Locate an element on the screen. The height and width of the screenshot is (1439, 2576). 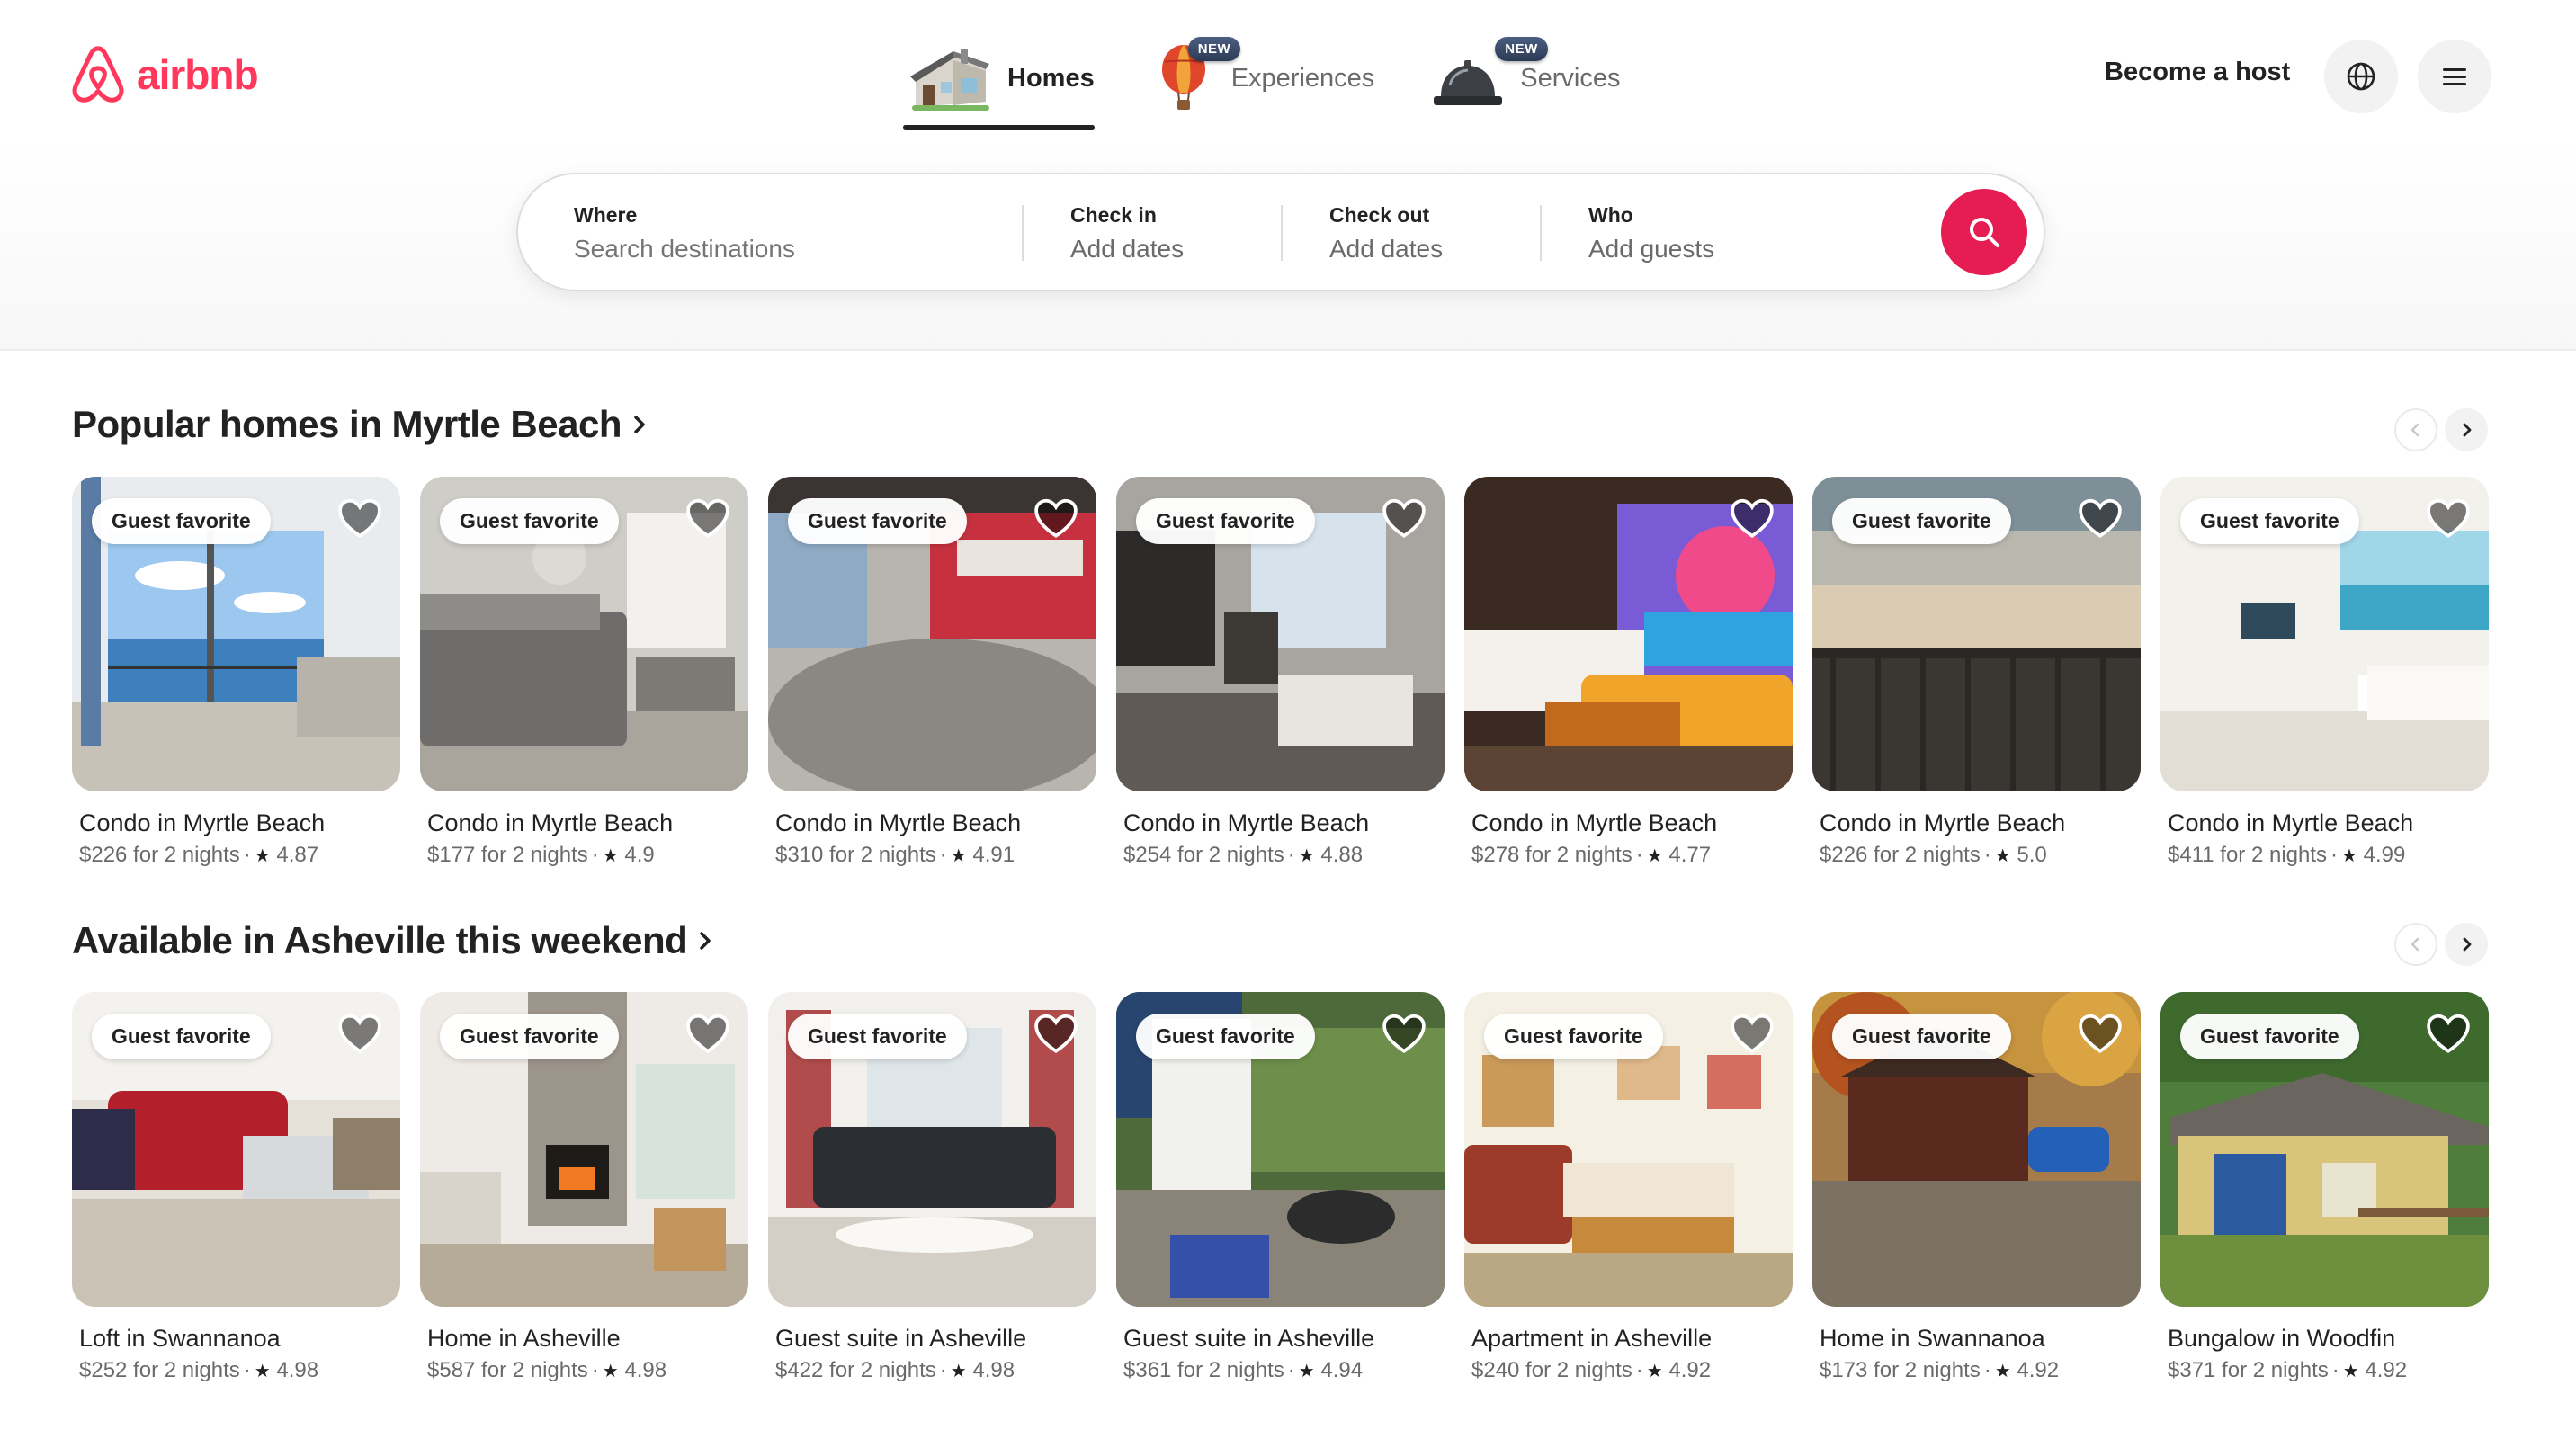
tab-homes: Homes is located at coordinates (999, 79).